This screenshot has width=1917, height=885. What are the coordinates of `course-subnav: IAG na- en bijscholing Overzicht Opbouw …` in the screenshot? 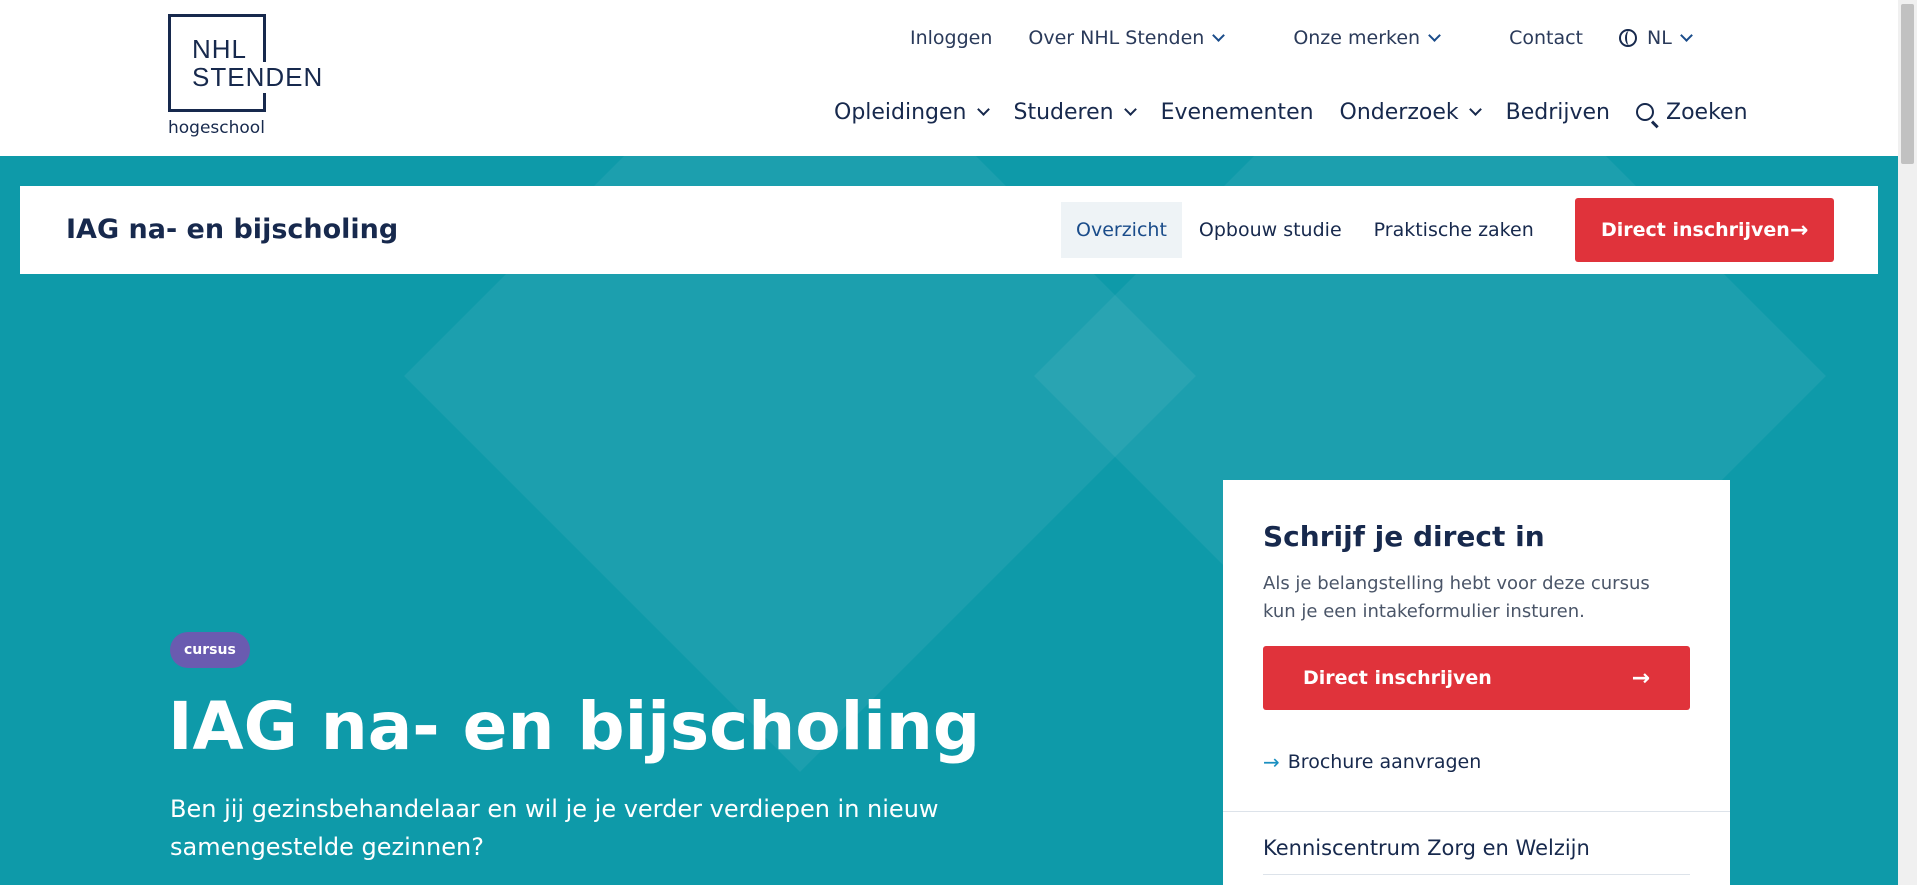 It's located at (949, 230).